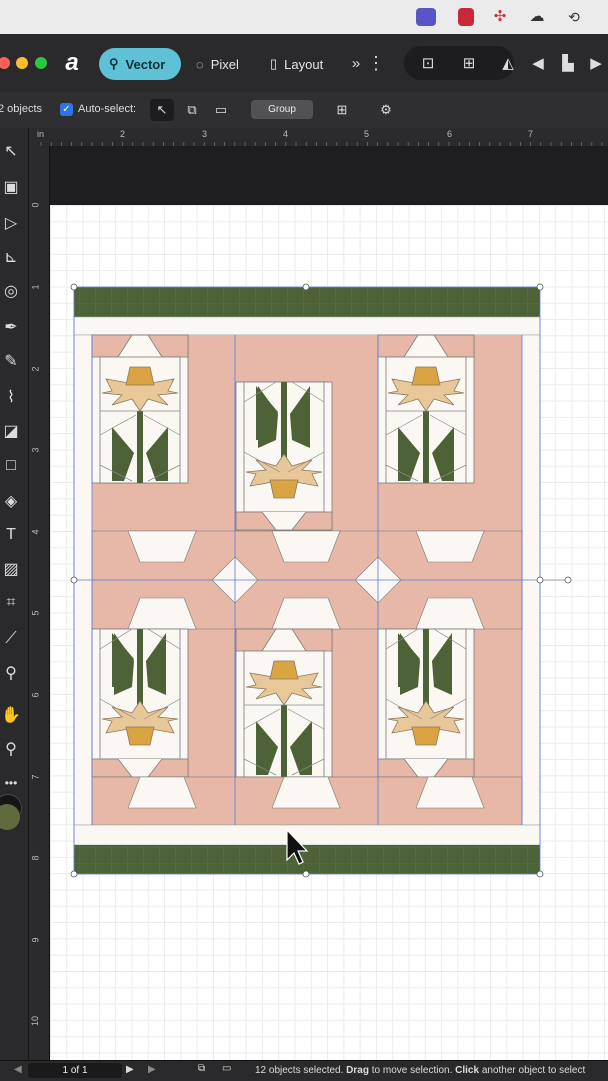  Describe the element at coordinates (299, 1070) in the screenshot. I see `status-selected: 12 objects selected.` at that location.